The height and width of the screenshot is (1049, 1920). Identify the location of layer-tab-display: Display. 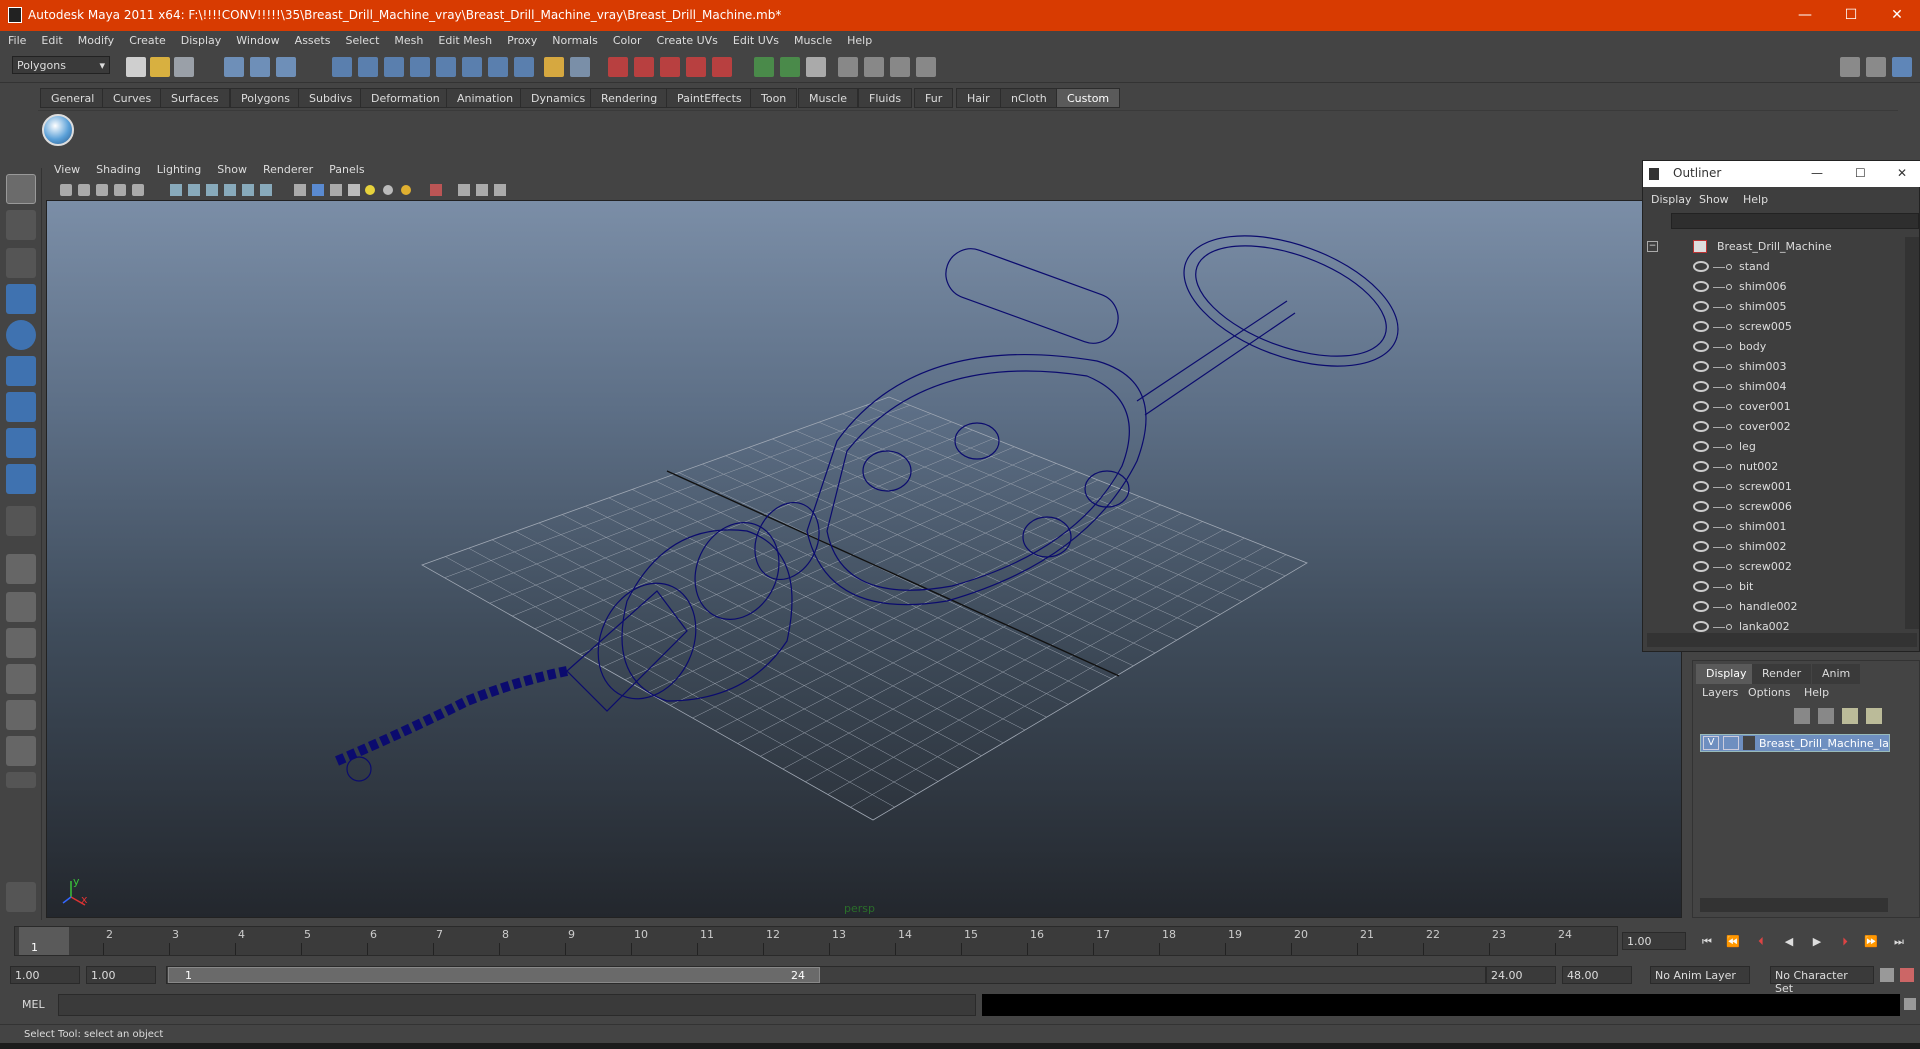
(1726, 674).